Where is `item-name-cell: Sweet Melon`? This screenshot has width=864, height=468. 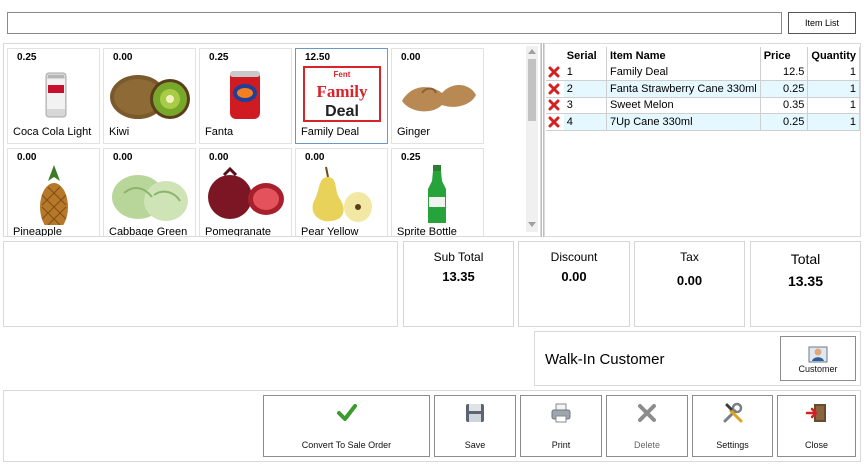
item-name-cell: Sweet Melon is located at coordinates (683, 105).